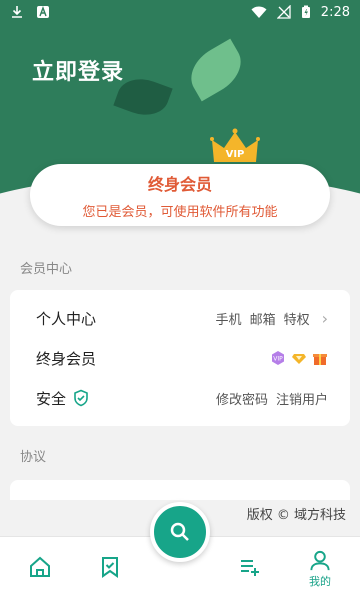  I want to click on row-right: 手机 邮箱 特权 ›, so click(272, 318).